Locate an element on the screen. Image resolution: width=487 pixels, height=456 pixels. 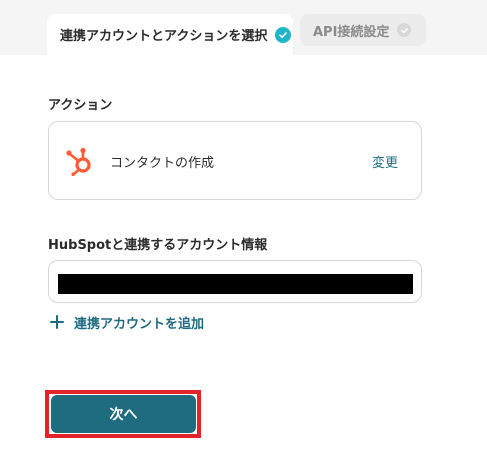
tab-label: API接続設定 is located at coordinates (351, 32).